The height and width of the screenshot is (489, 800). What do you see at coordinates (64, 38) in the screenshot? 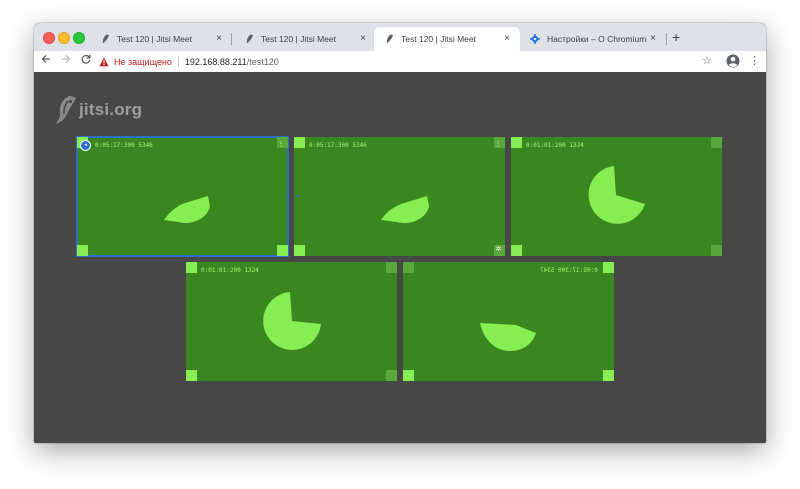
I see `minimize-window-button` at bounding box center [64, 38].